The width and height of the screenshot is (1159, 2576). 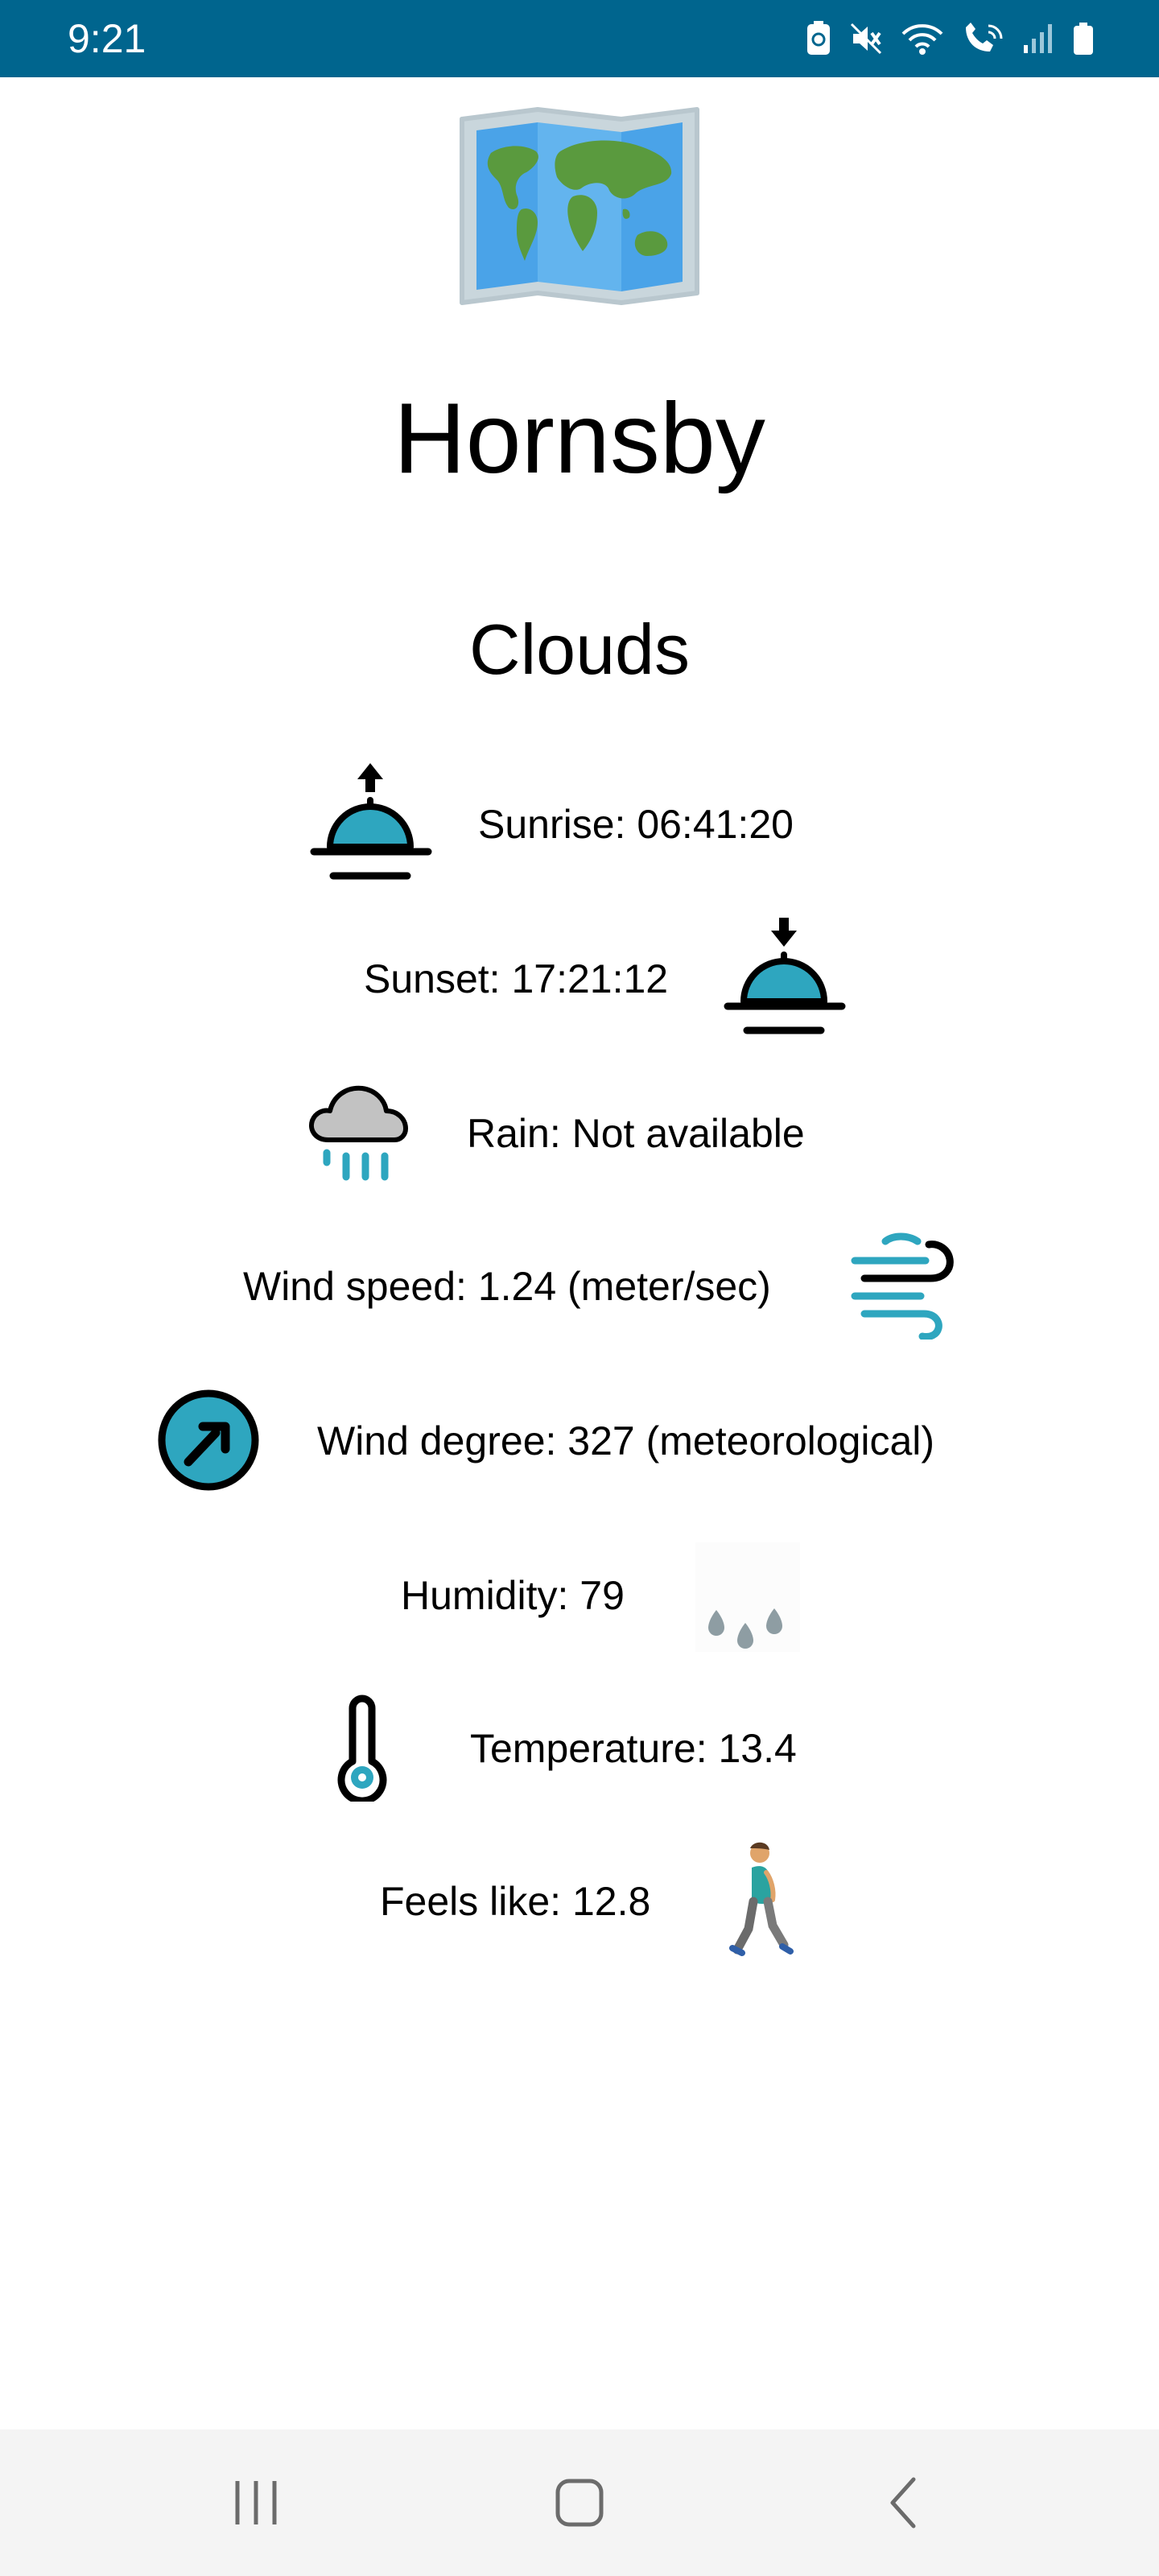 What do you see at coordinates (362, 1748) in the screenshot?
I see `thermometer-icon` at bounding box center [362, 1748].